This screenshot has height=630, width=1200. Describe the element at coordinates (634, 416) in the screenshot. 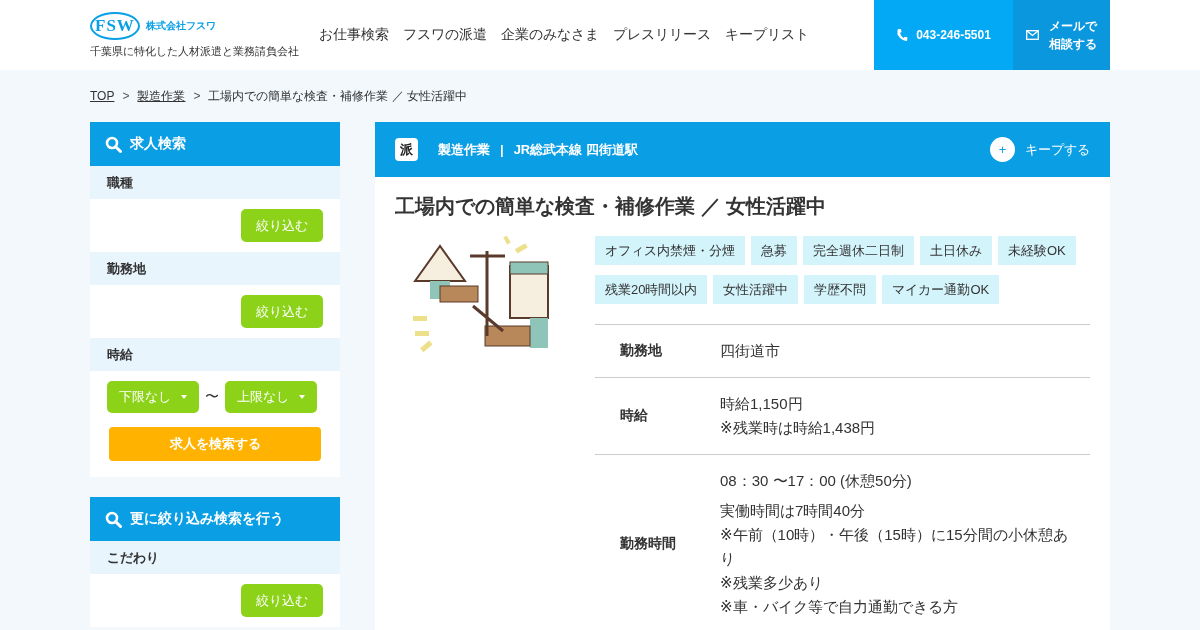

I see `detail-label: 時給` at that location.